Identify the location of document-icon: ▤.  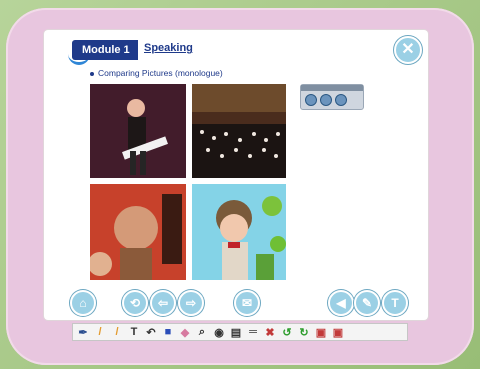
(236, 332).